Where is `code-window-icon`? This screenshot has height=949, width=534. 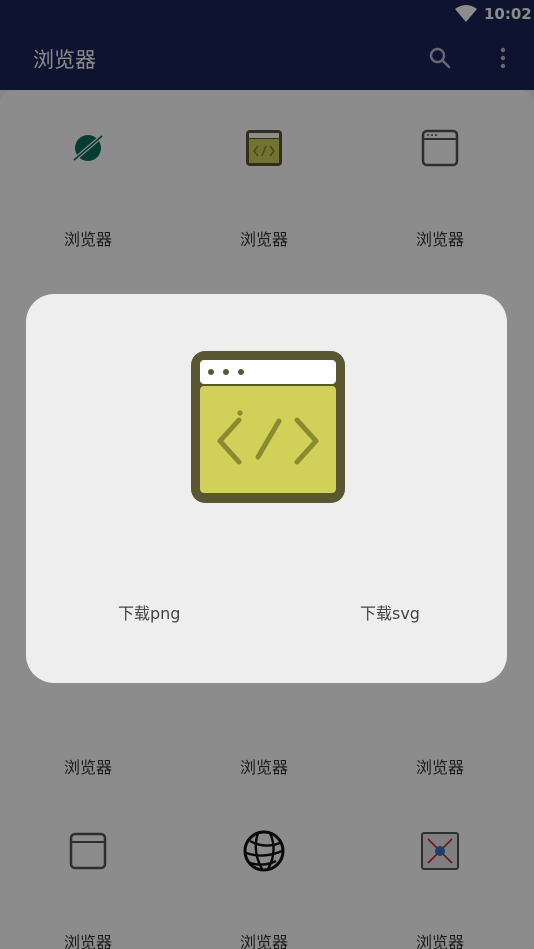 code-window-icon is located at coordinates (268, 427).